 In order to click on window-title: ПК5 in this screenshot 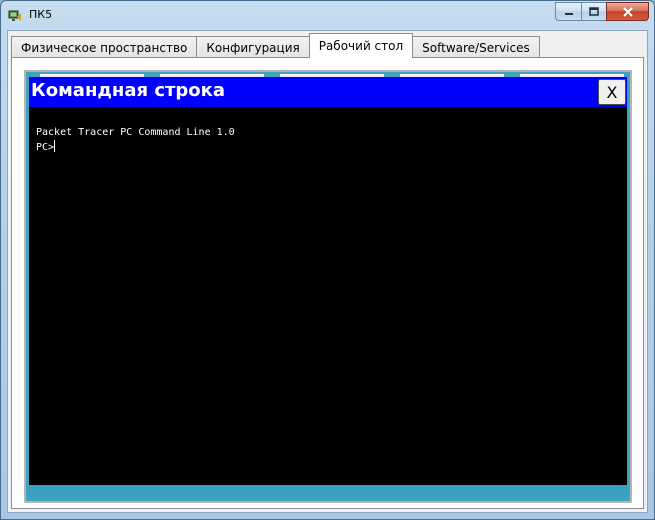, I will do `click(41, 14)`.